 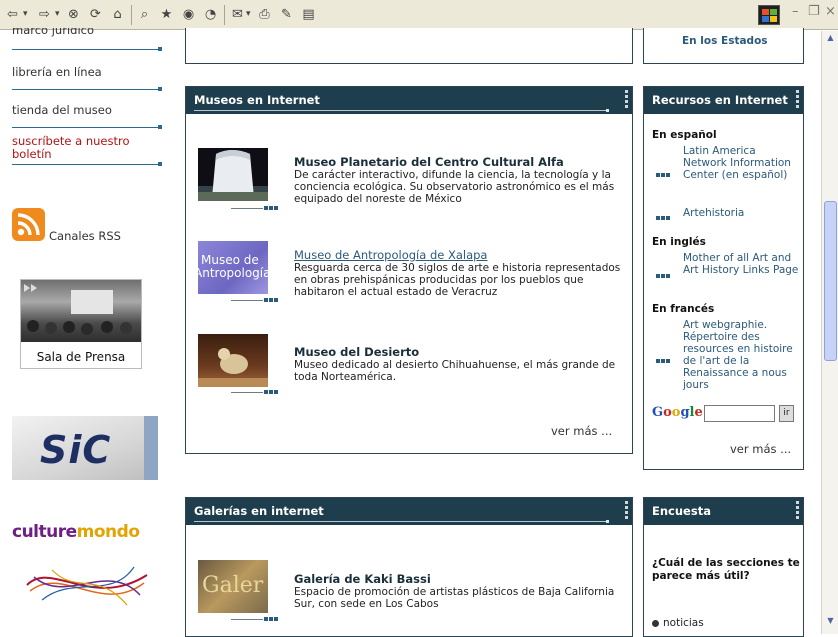 What do you see at coordinates (814, 11) in the screenshot?
I see `restore-icon: ❐` at bounding box center [814, 11].